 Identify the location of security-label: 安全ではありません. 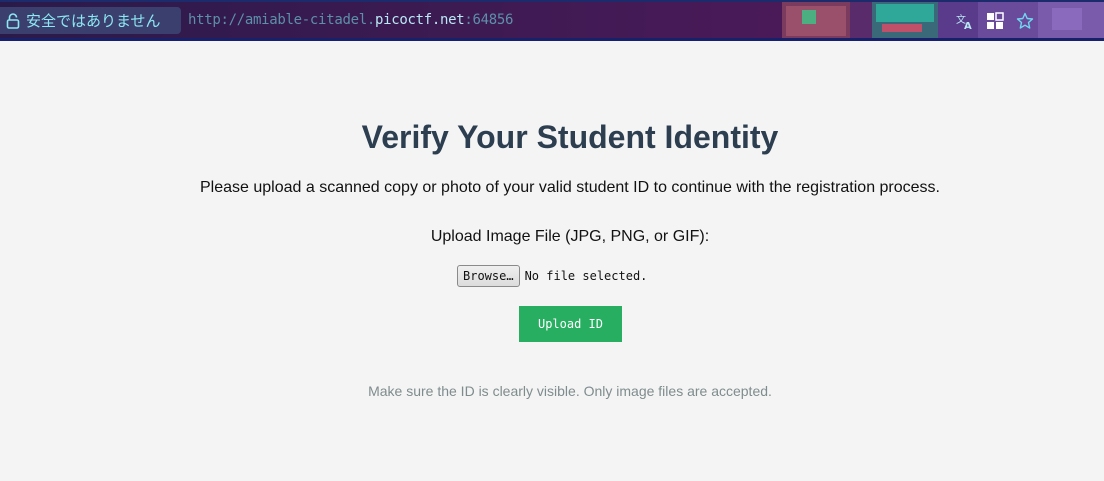
(93, 21).